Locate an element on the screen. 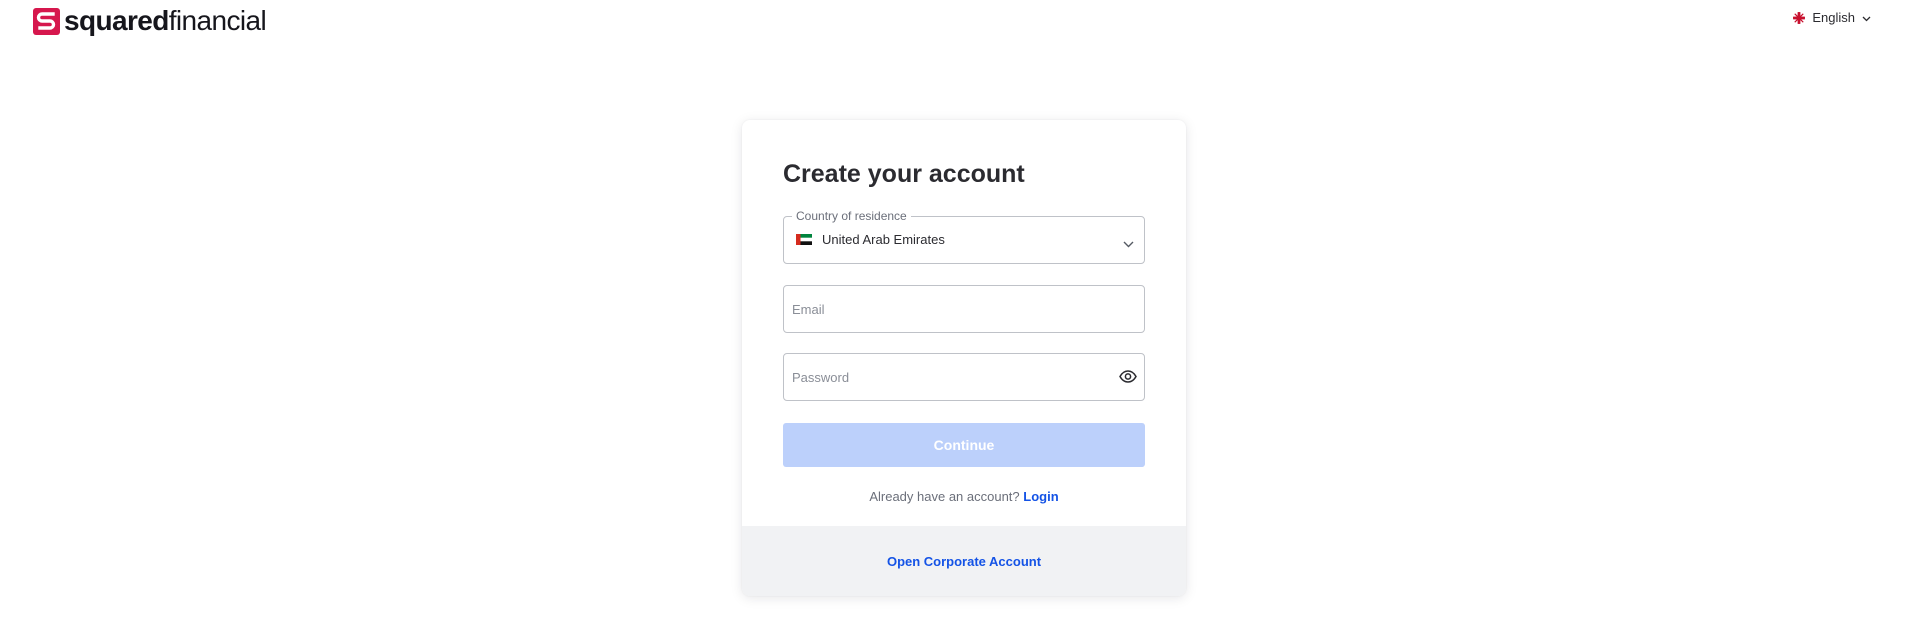  brand-logo: squaredfinancial is located at coordinates (150, 20).